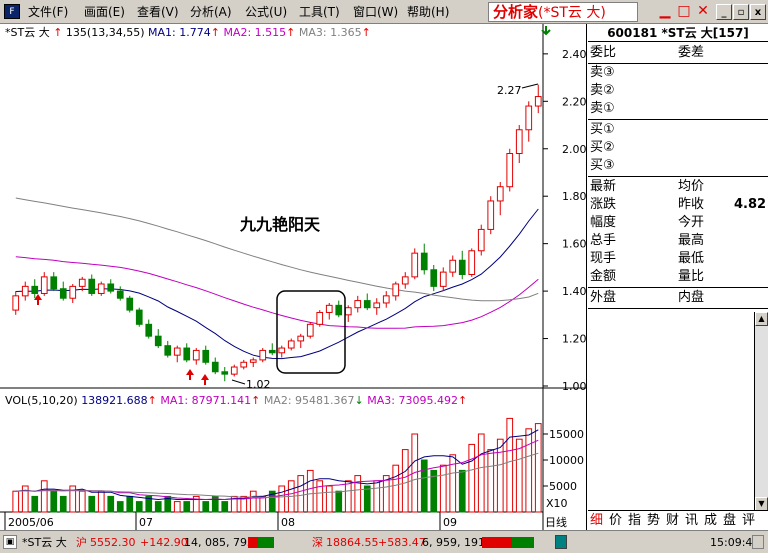 Image resolution: width=768 pixels, height=553 pixels. I want to click on menu-formula: 公式(U), so click(266, 12).